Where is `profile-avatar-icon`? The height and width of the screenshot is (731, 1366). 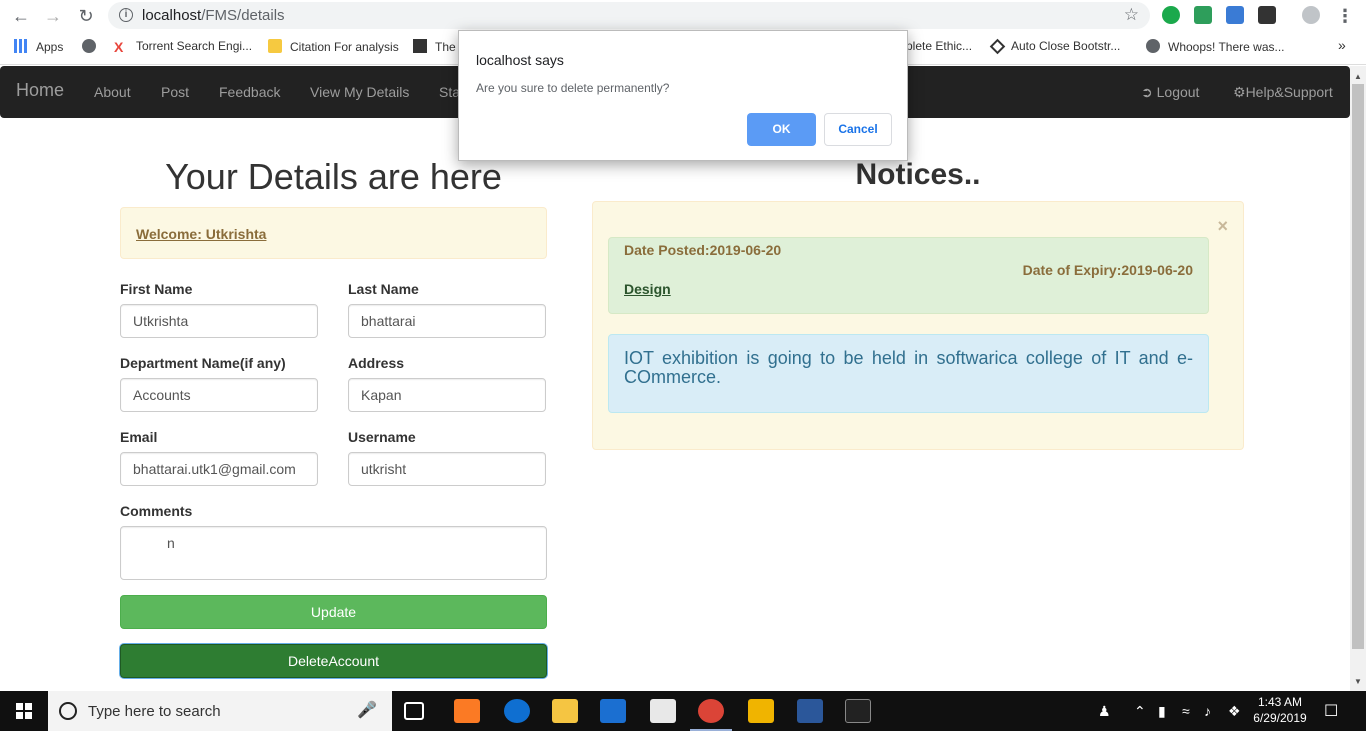 profile-avatar-icon is located at coordinates (1311, 15).